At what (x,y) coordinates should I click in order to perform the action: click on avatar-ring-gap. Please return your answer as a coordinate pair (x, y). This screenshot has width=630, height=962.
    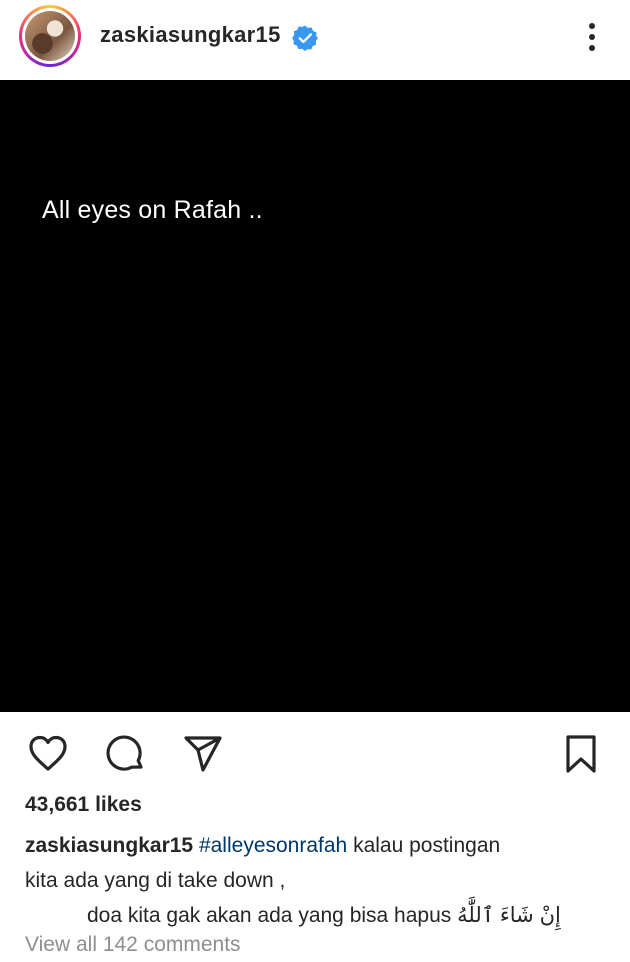
    Looking at the image, I should click on (50, 36).